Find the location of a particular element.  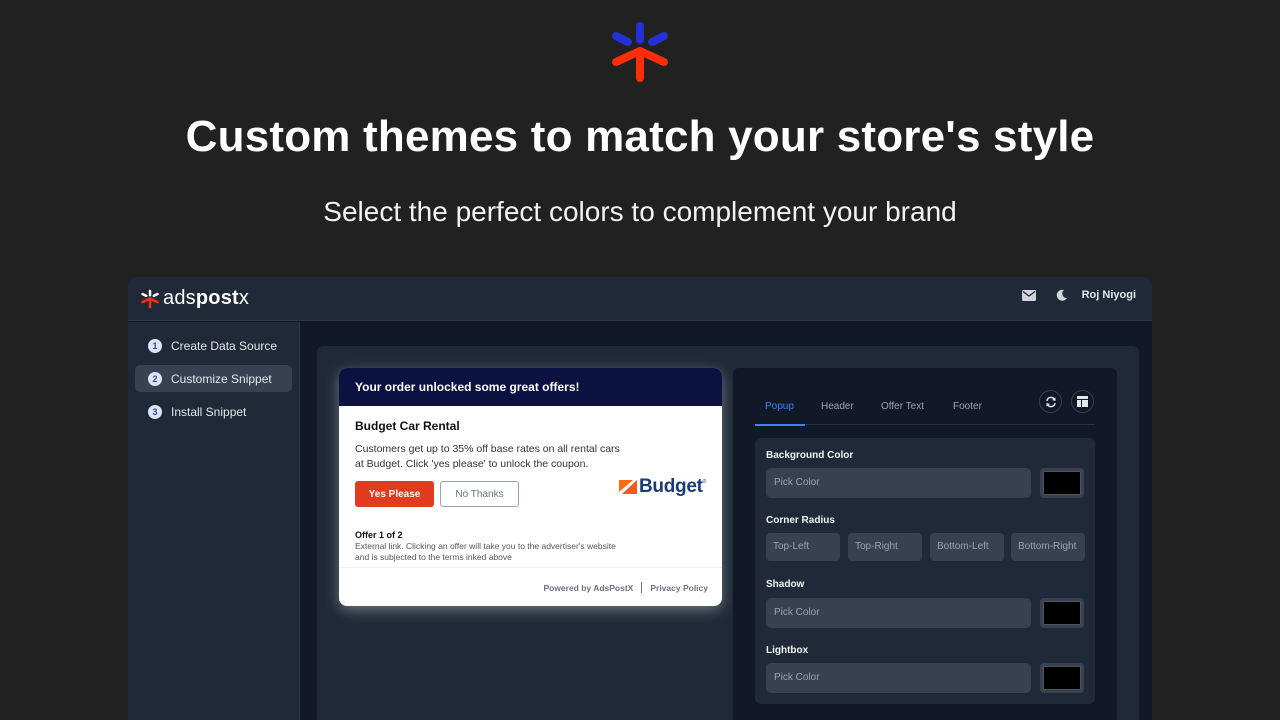

sidebar-step-create-data-source: 1 Create Data Source is located at coordinates (213, 345).